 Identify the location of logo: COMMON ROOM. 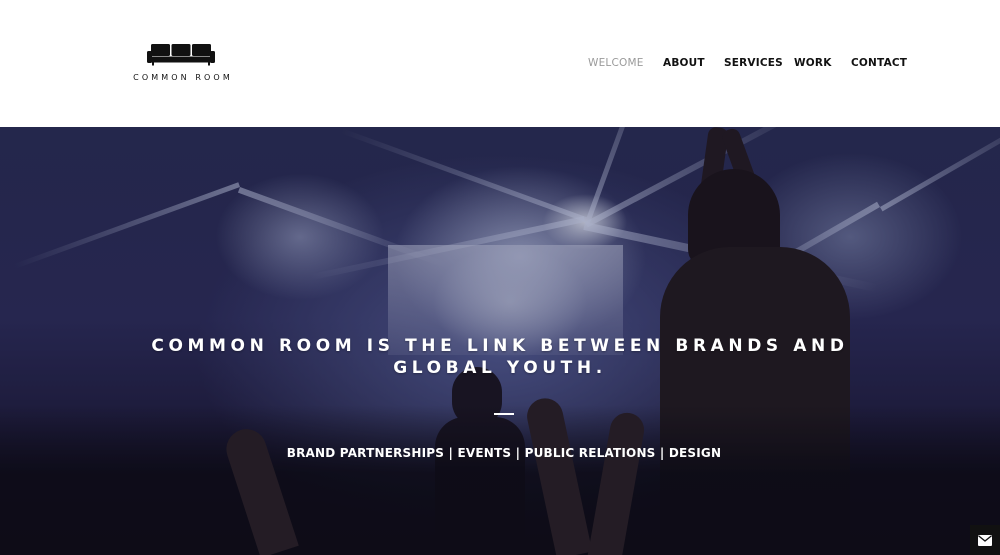
(183, 63).